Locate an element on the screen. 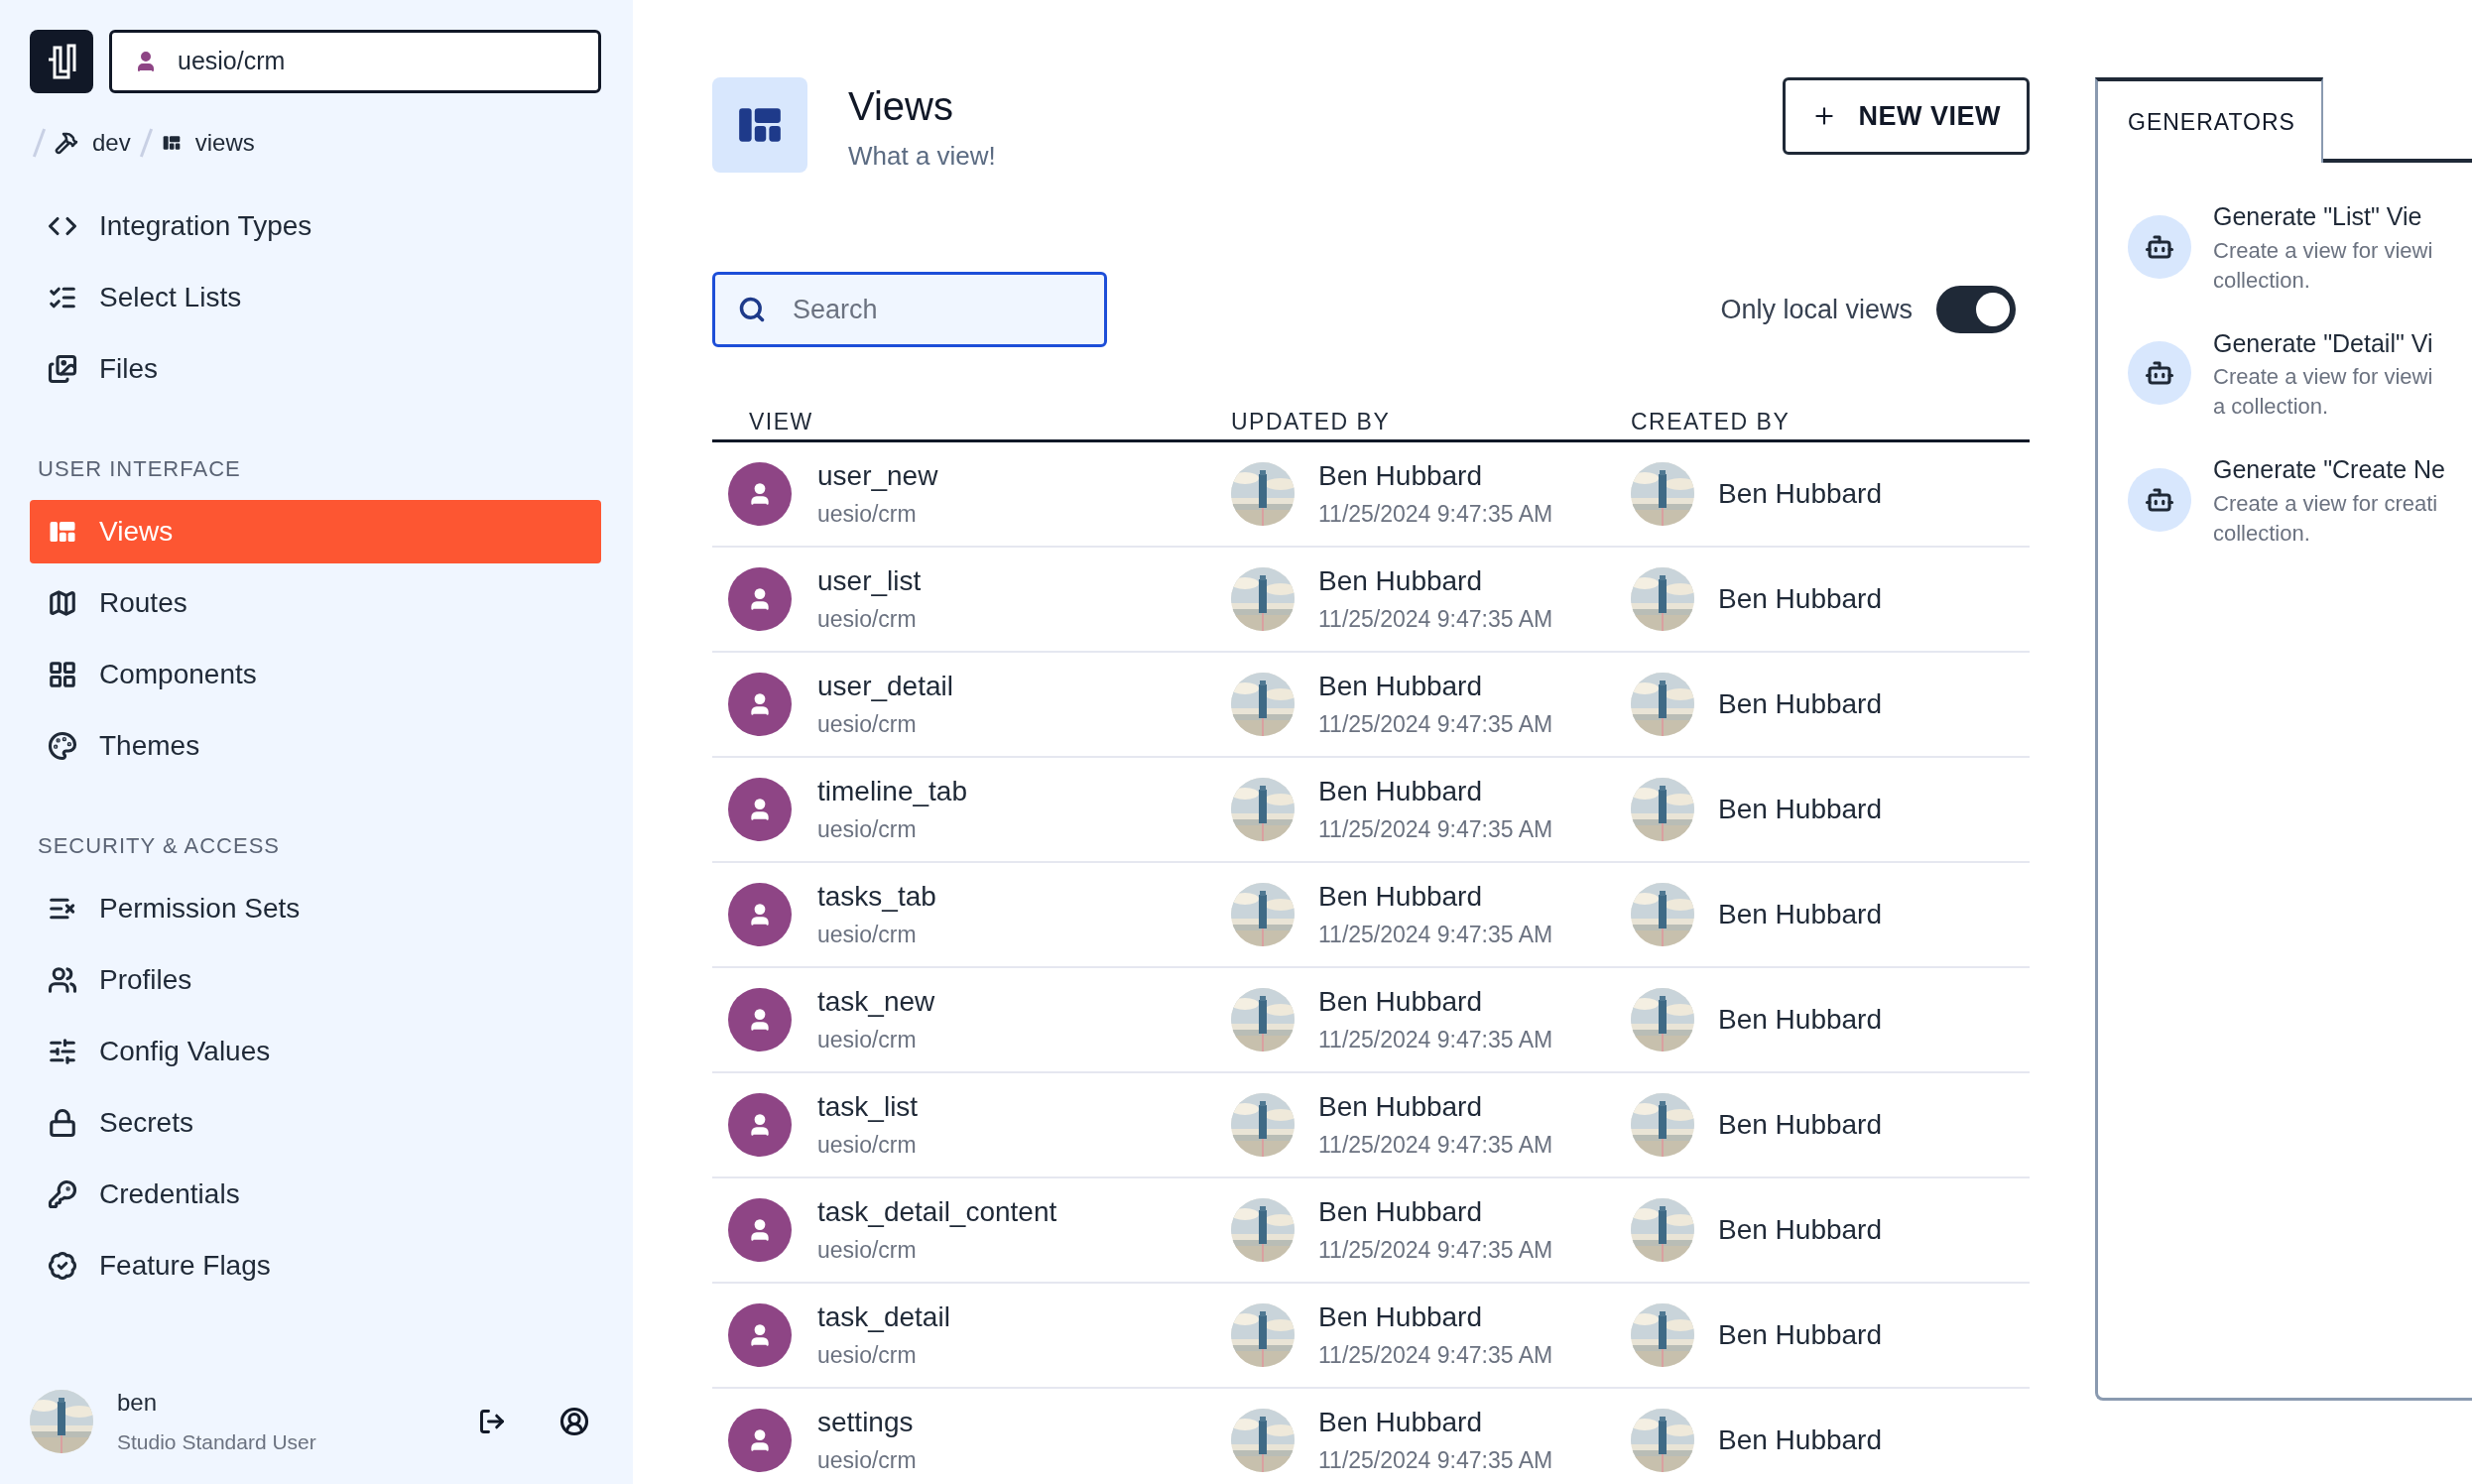  tools-icon is located at coordinates (66, 143).